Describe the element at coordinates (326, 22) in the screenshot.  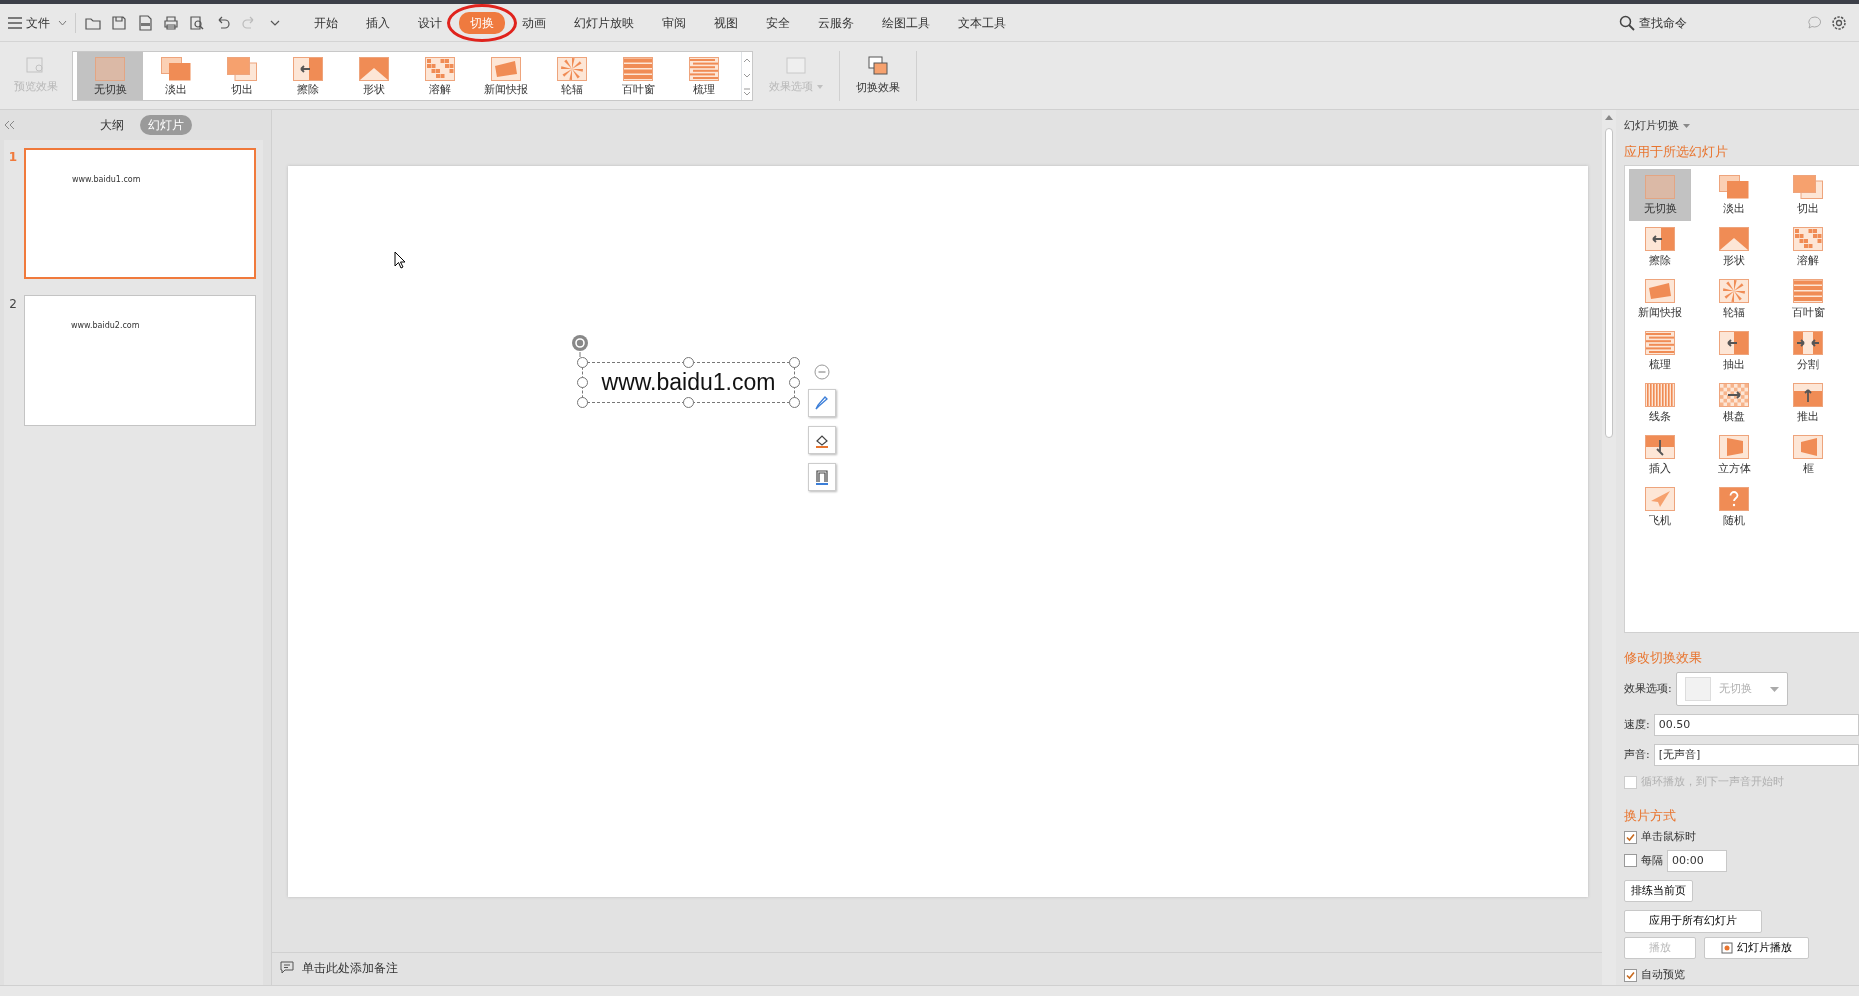
I see `menu-tab: 开始` at that location.